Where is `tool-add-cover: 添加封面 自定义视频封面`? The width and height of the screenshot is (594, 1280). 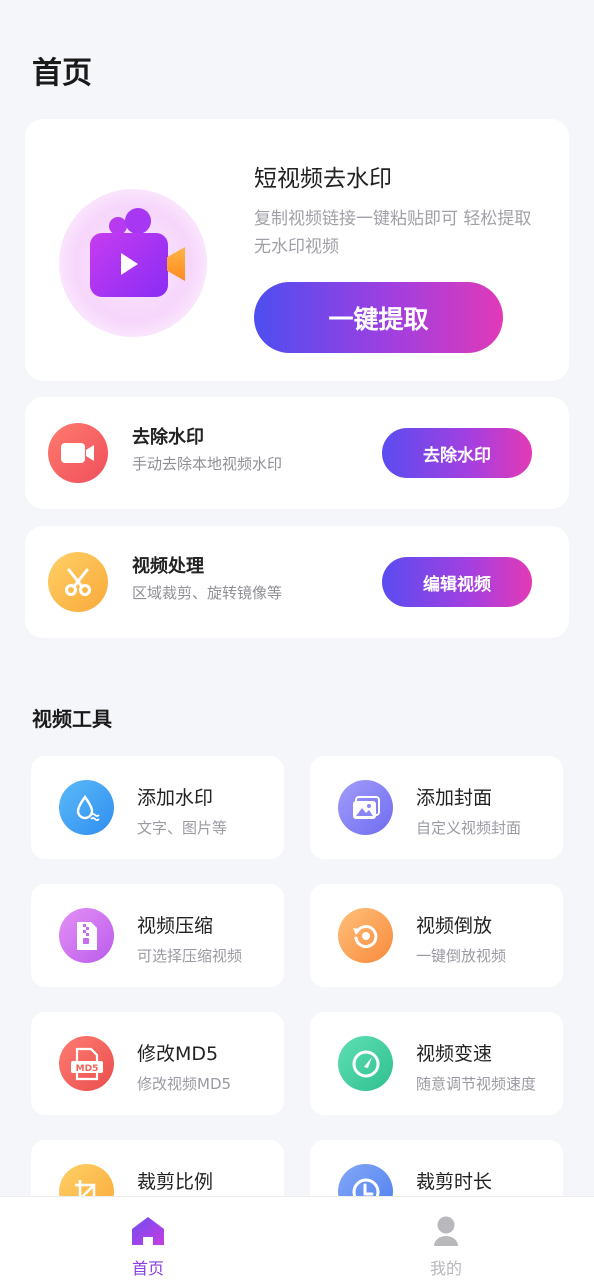
tool-add-cover: 添加封面 自定义视频封面 is located at coordinates (436, 807).